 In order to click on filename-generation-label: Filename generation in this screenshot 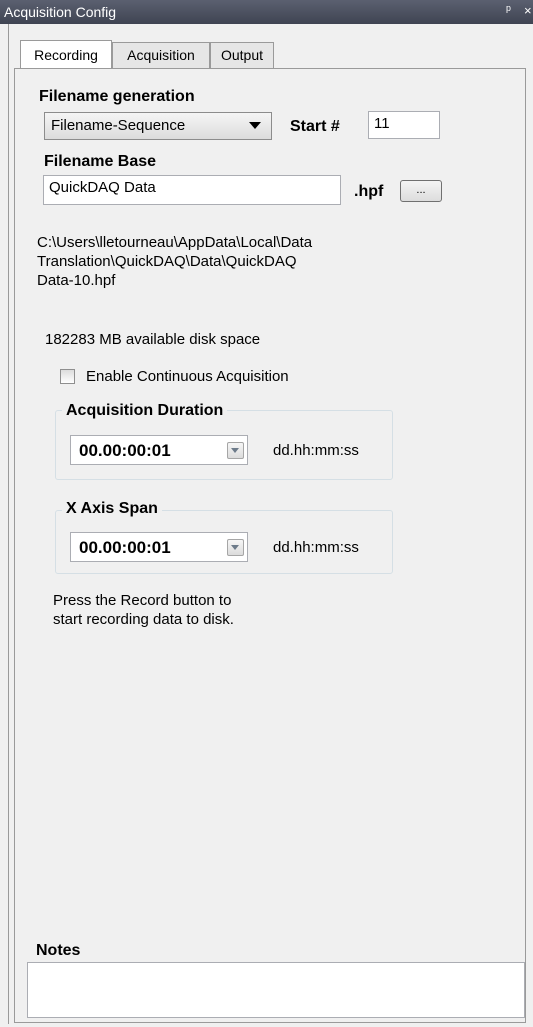, I will do `click(117, 96)`.